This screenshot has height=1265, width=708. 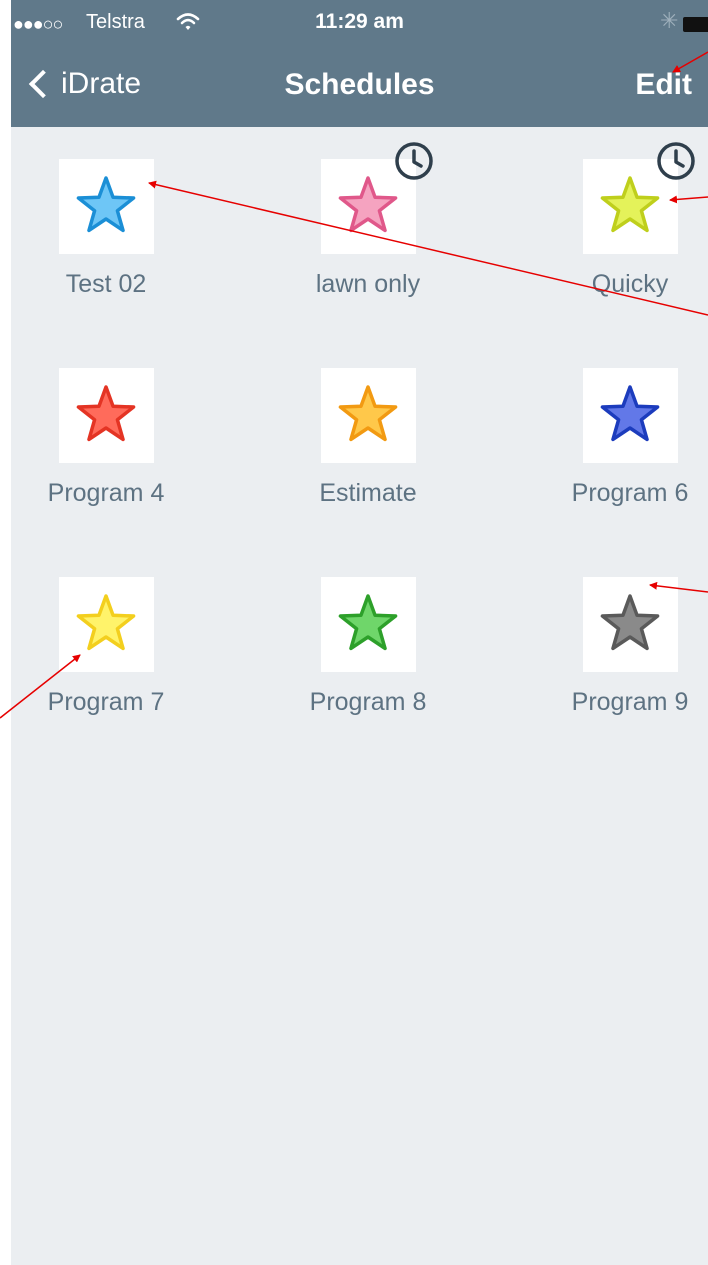 I want to click on schedule-tile: Program 8, so click(x=368, y=647).